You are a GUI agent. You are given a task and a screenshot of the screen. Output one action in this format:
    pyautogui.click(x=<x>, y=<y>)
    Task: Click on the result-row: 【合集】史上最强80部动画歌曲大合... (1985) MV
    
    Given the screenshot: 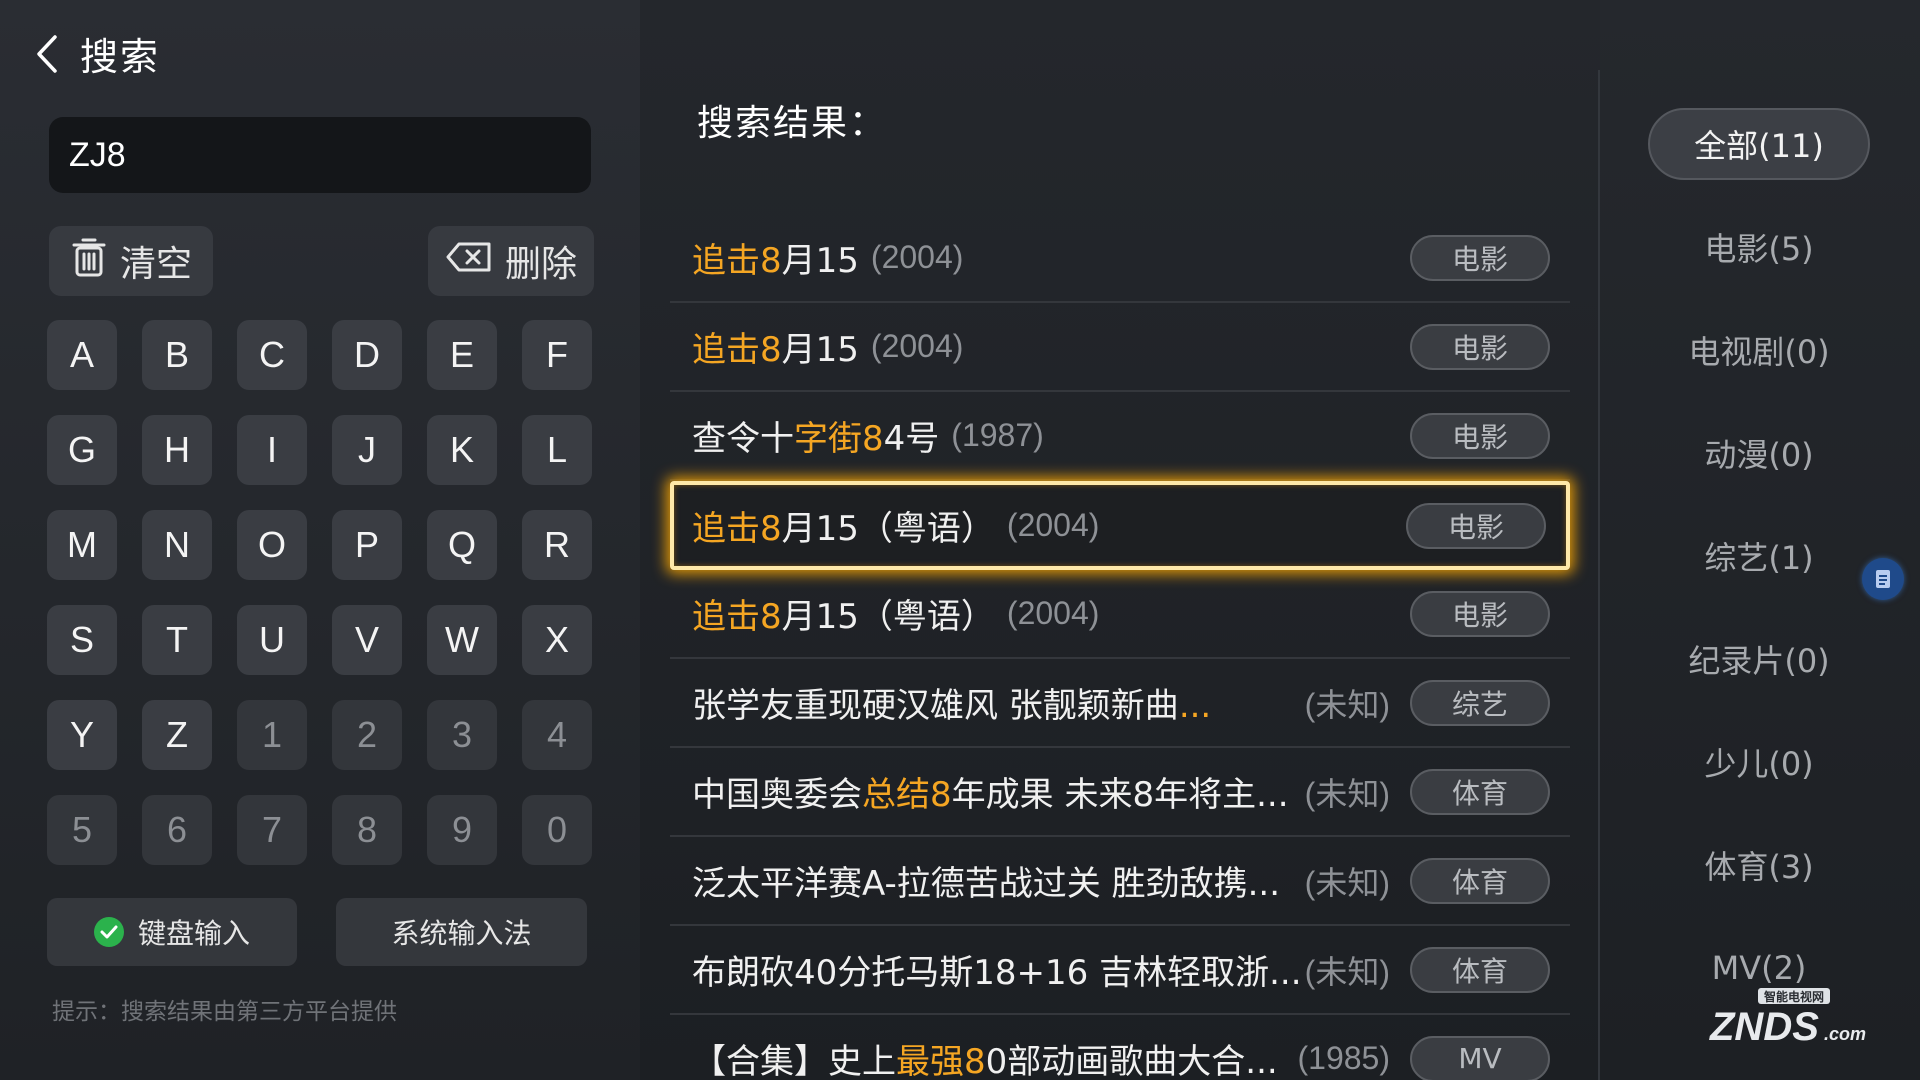 What is the action you would take?
    pyautogui.click(x=1120, y=1047)
    